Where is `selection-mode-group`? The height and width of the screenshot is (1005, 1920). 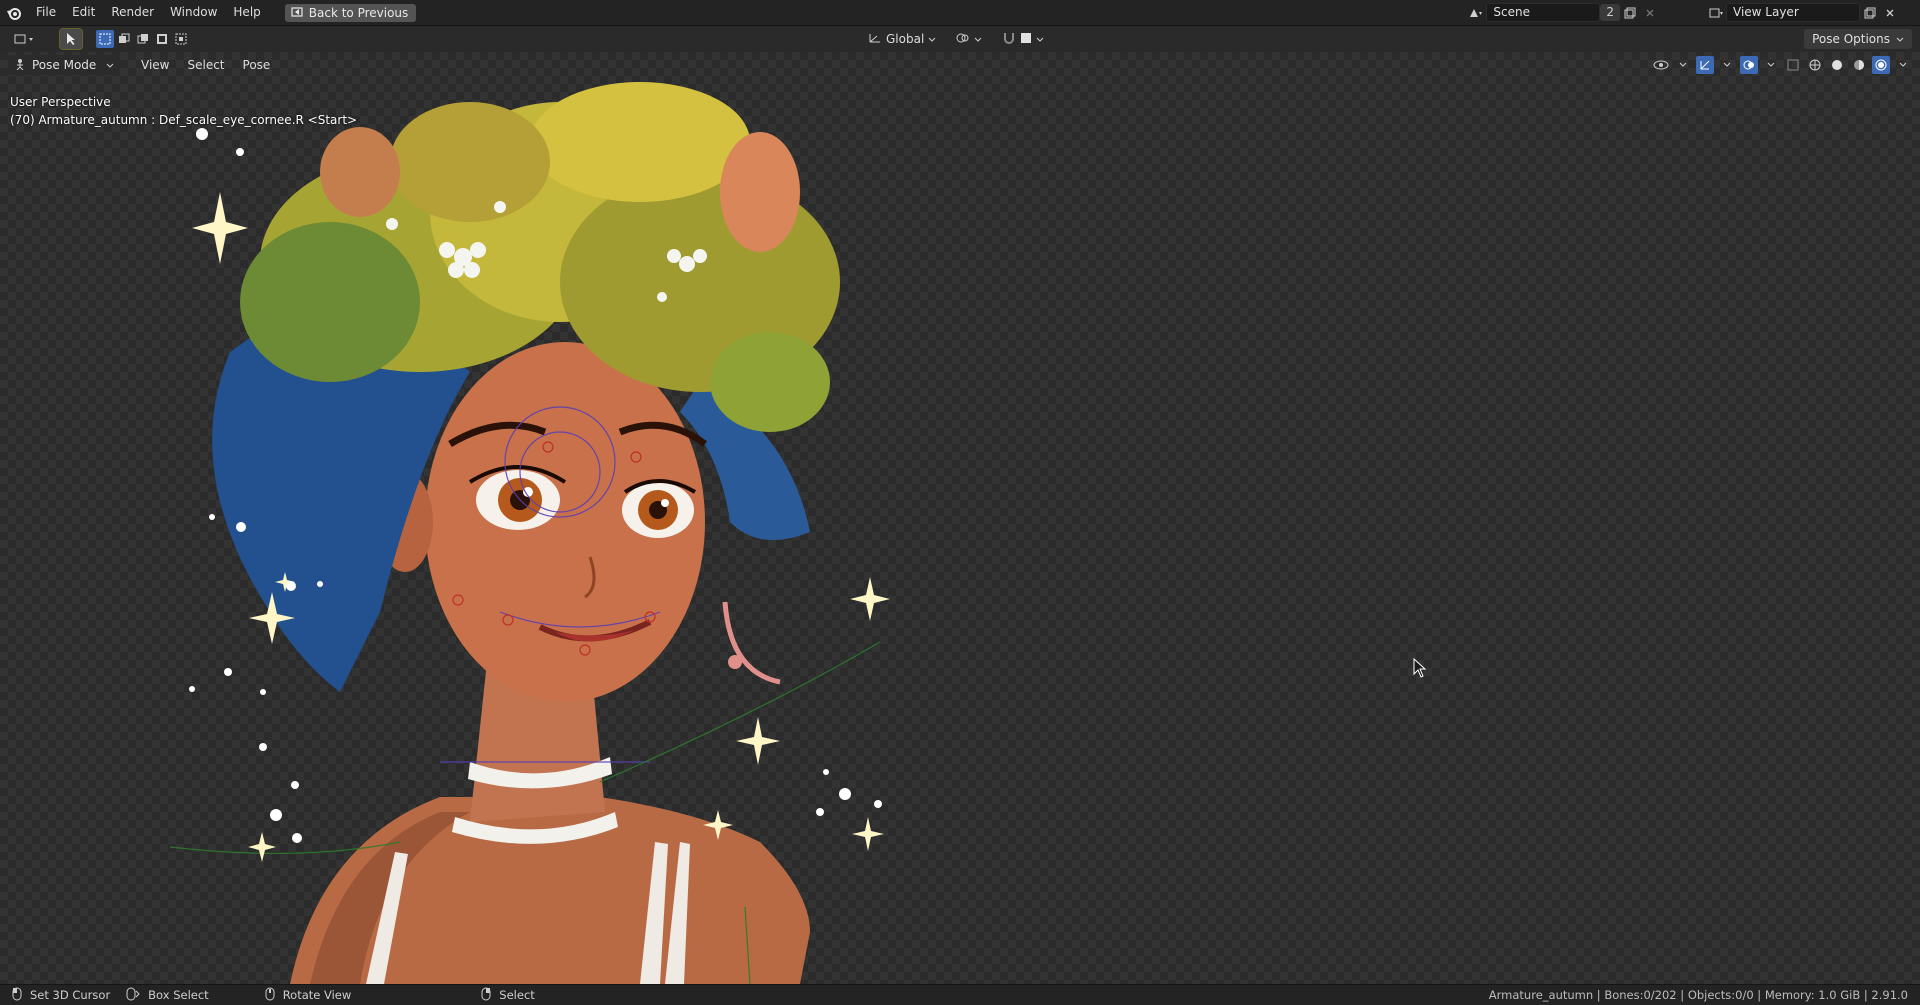
selection-mode-group is located at coordinates (143, 39).